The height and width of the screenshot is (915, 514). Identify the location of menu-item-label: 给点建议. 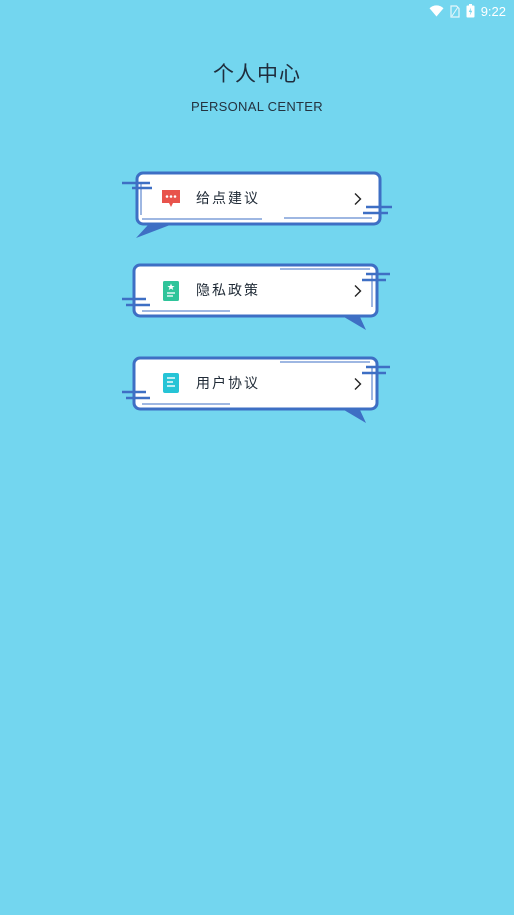
(228, 199).